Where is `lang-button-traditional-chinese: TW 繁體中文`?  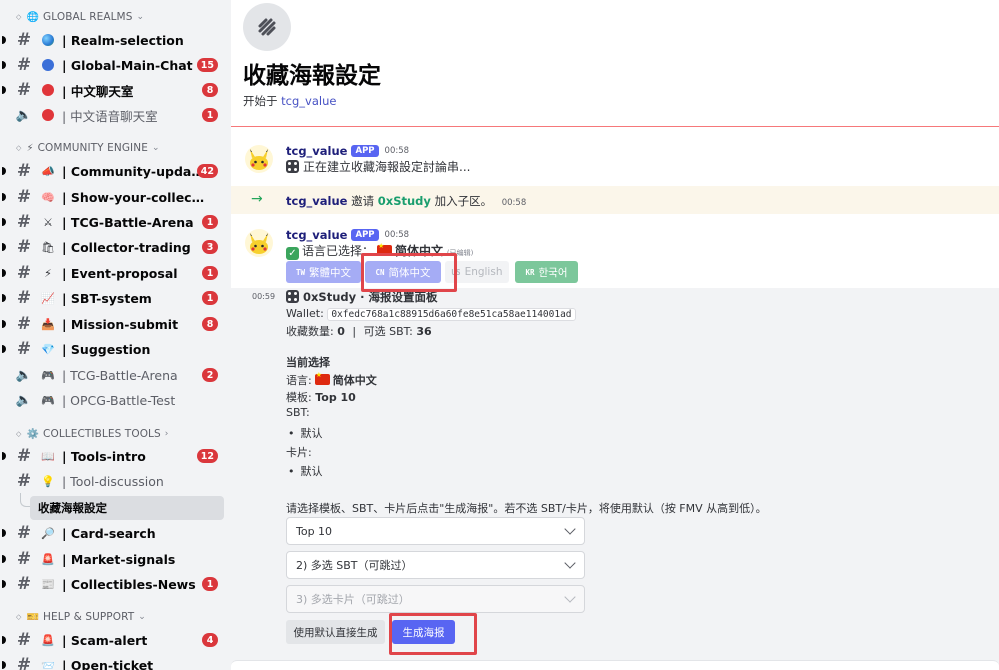 lang-button-traditional-chinese: TW 繁體中文 is located at coordinates (323, 272).